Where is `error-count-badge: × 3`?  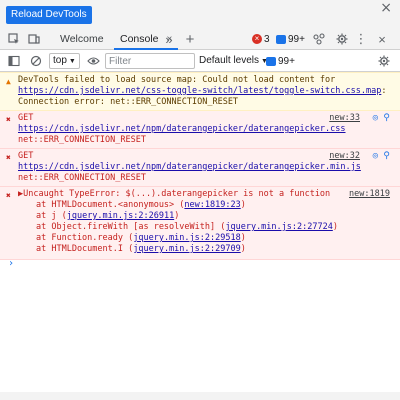 error-count-badge: × 3 is located at coordinates (261, 39).